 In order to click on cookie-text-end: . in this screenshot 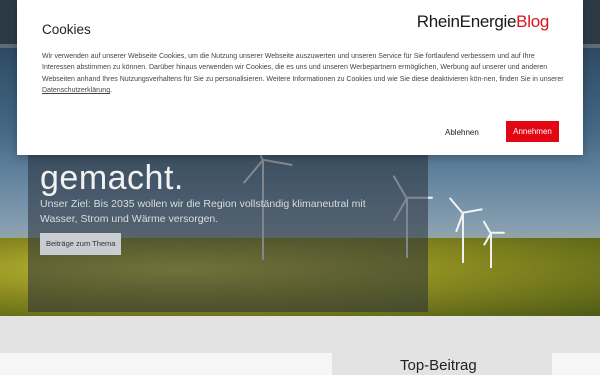, I will do `click(111, 91)`.